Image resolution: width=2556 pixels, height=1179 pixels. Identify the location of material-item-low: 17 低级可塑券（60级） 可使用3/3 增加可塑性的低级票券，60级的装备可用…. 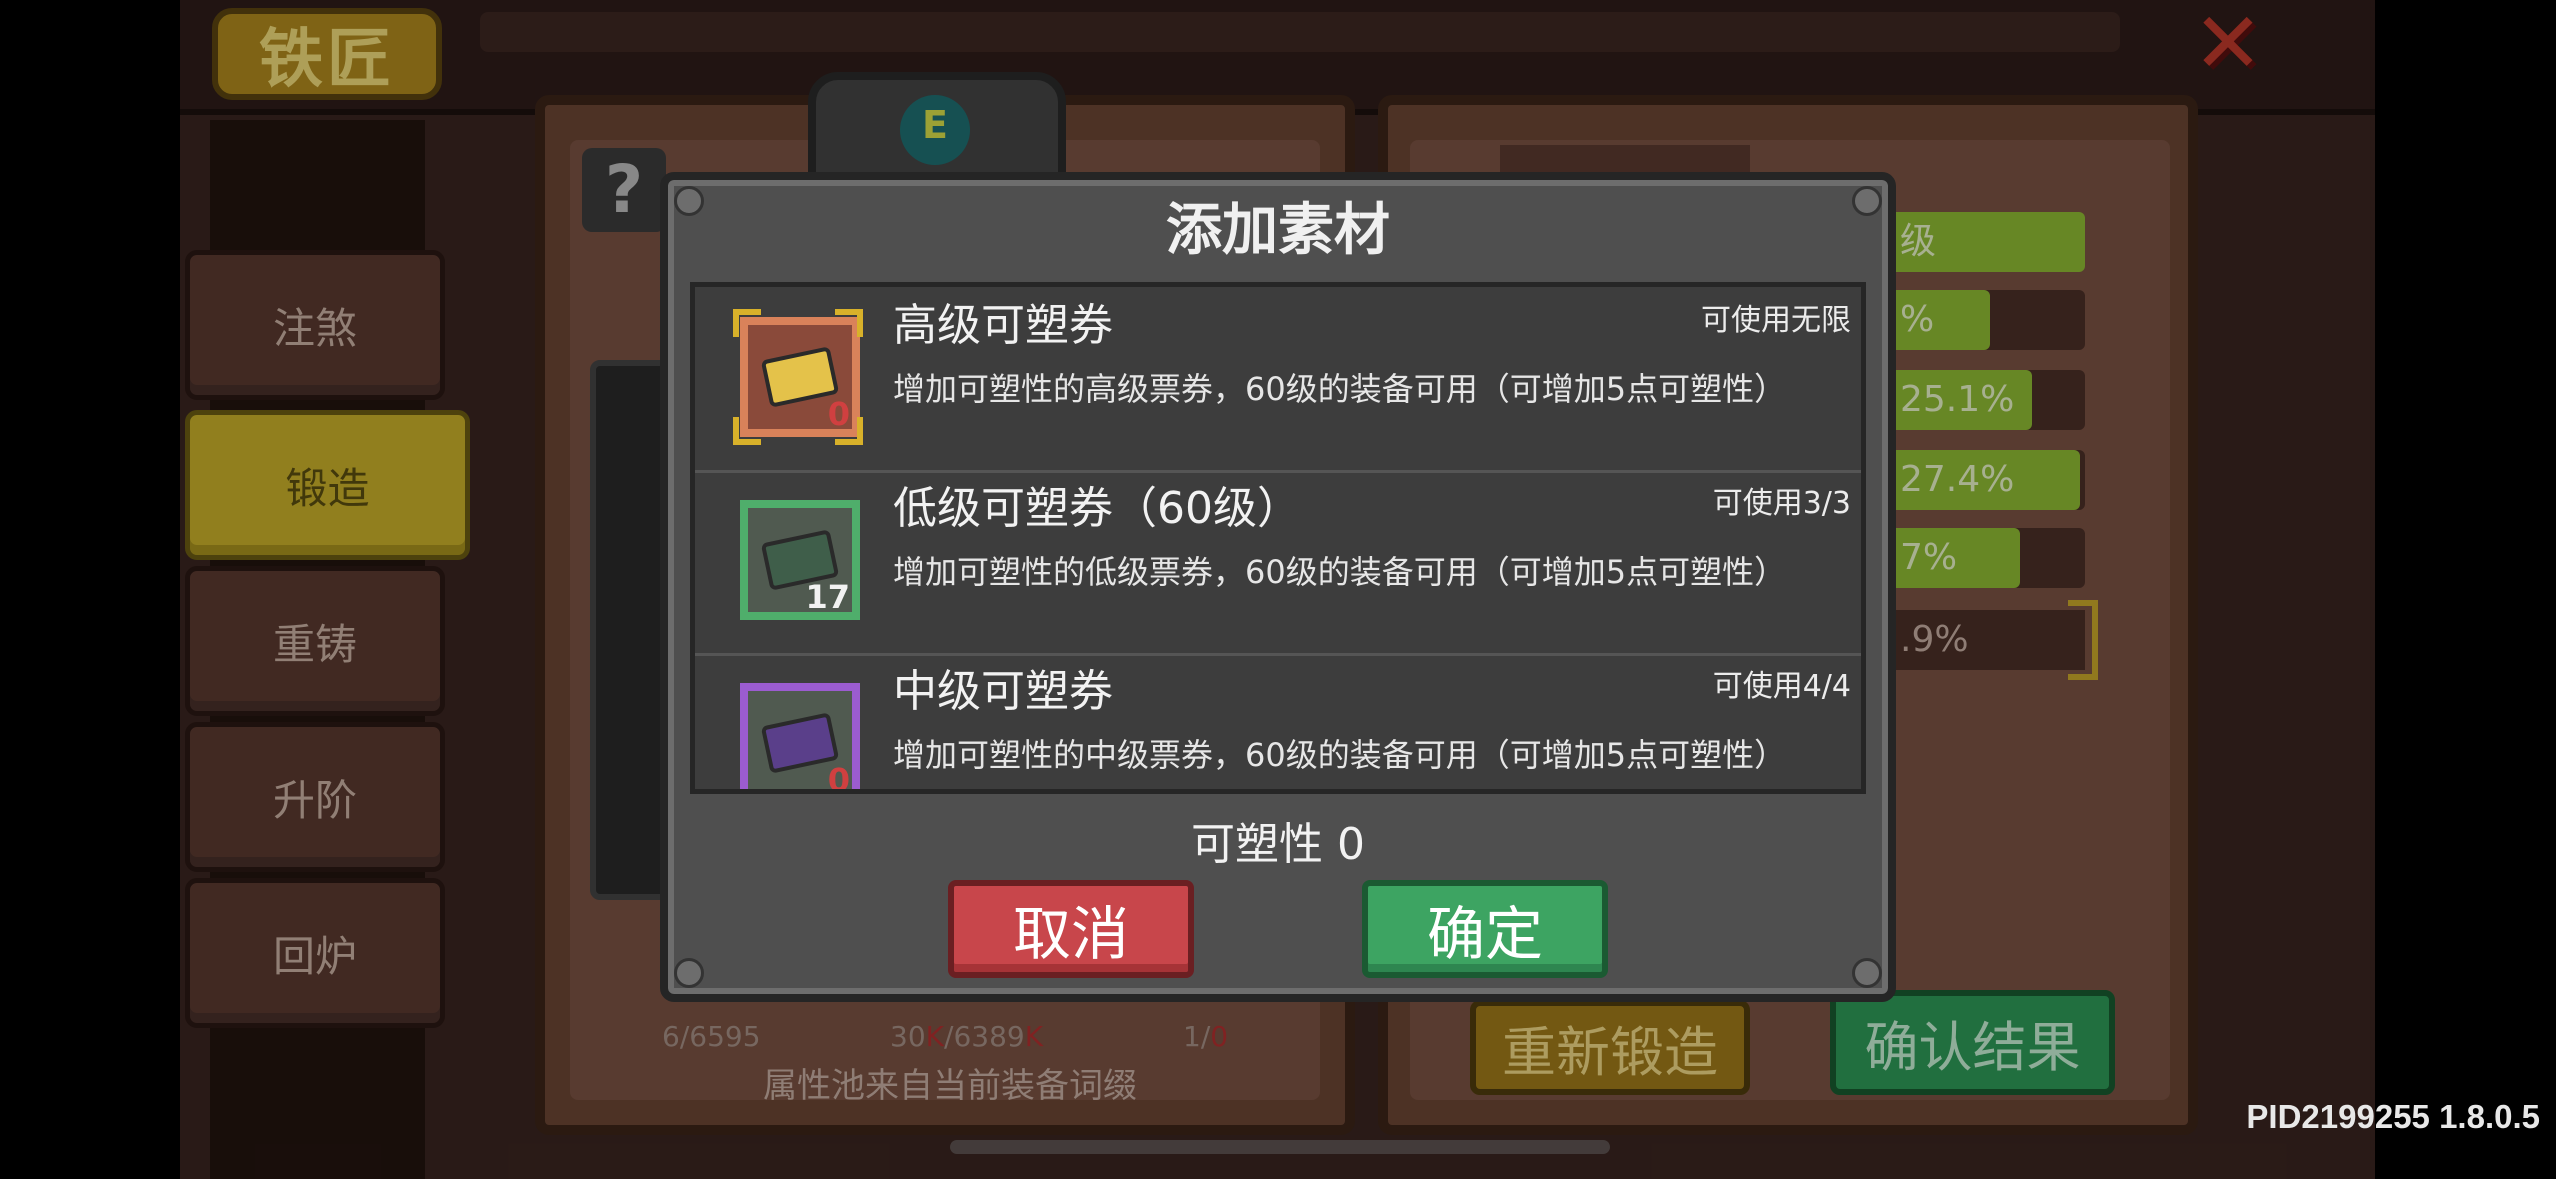
(1278, 563).